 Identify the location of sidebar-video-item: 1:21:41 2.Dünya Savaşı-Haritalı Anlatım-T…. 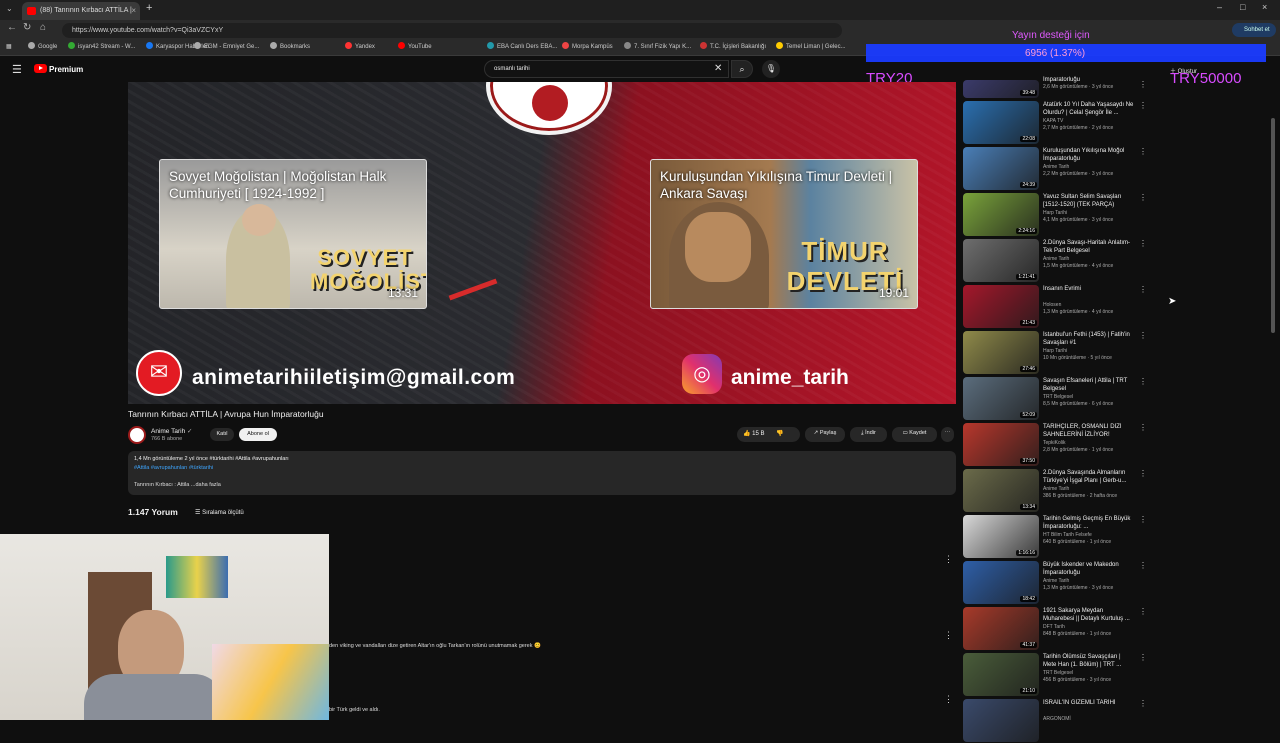
(1058, 261).